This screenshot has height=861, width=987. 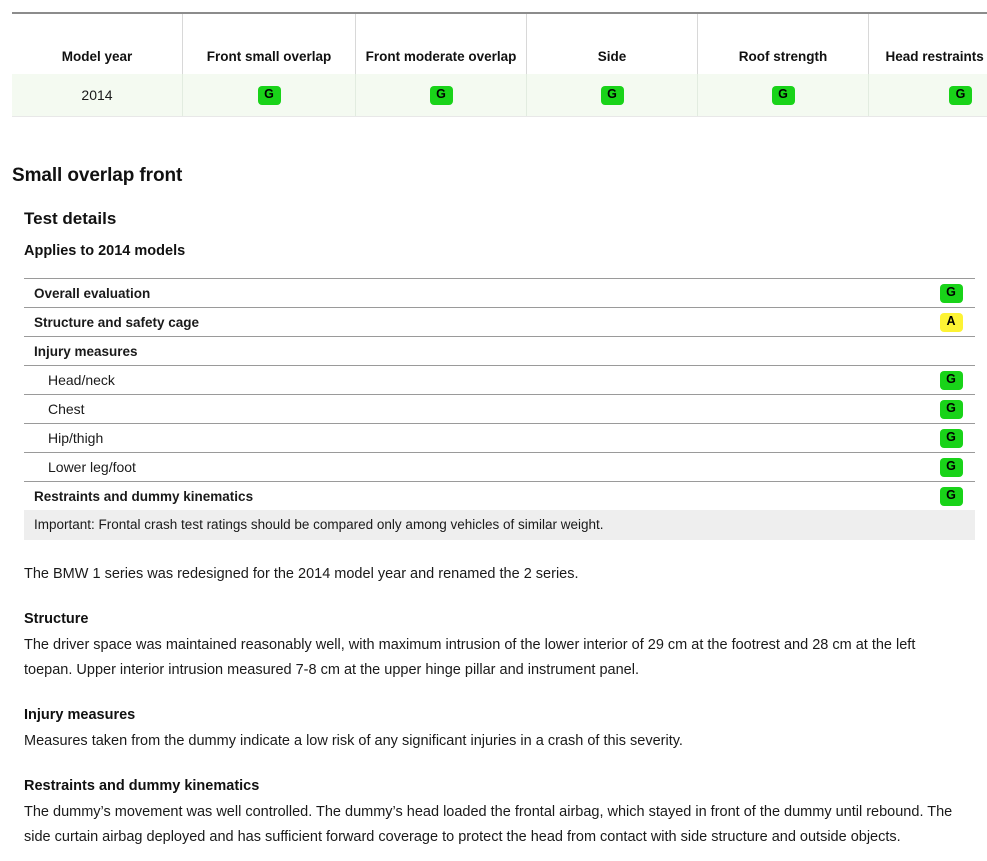 What do you see at coordinates (86, 351) in the screenshot?
I see `detail-row-label: Injury measures` at bounding box center [86, 351].